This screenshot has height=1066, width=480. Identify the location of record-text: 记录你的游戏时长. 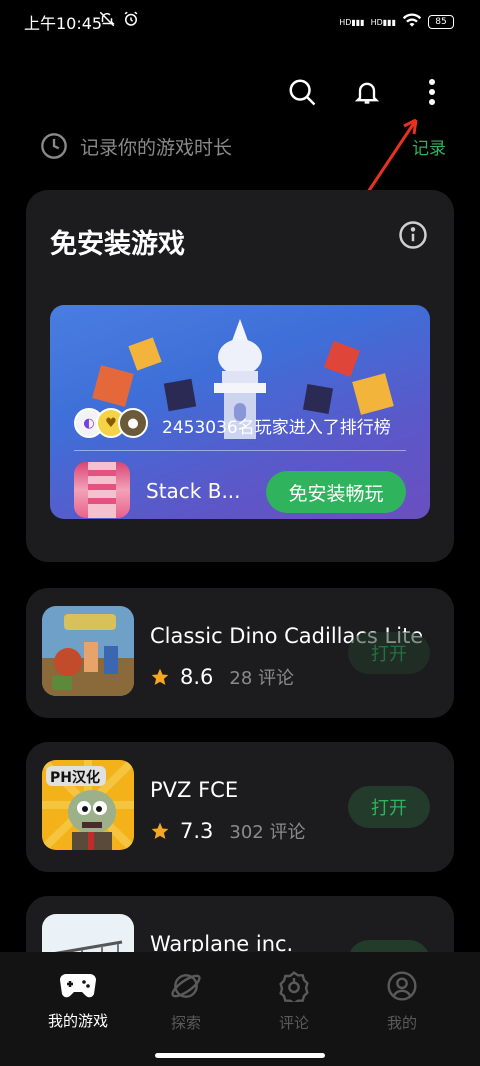
(156, 147).